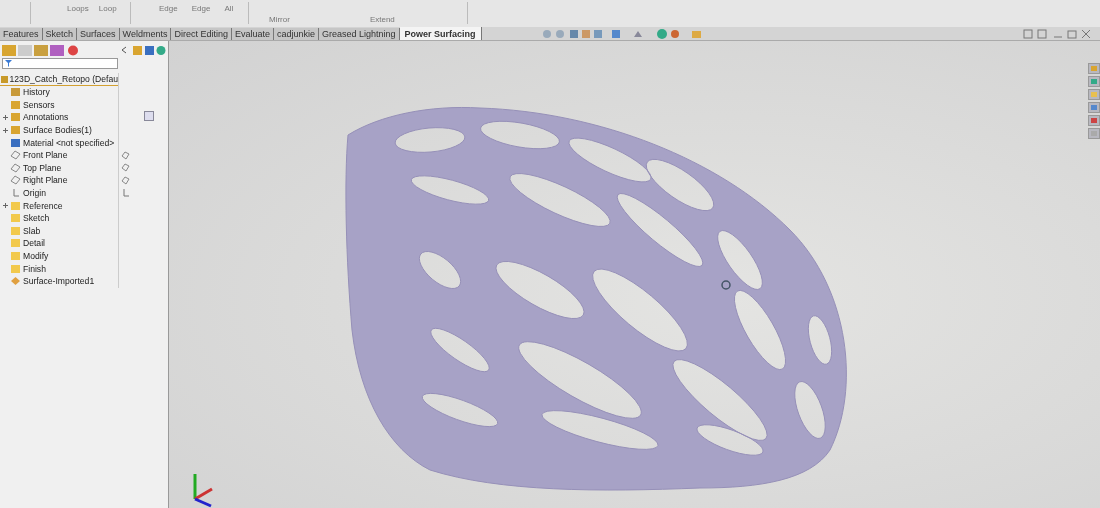 The height and width of the screenshot is (508, 1100). Describe the element at coordinates (60, 63) in the screenshot. I see `filter-field` at that location.